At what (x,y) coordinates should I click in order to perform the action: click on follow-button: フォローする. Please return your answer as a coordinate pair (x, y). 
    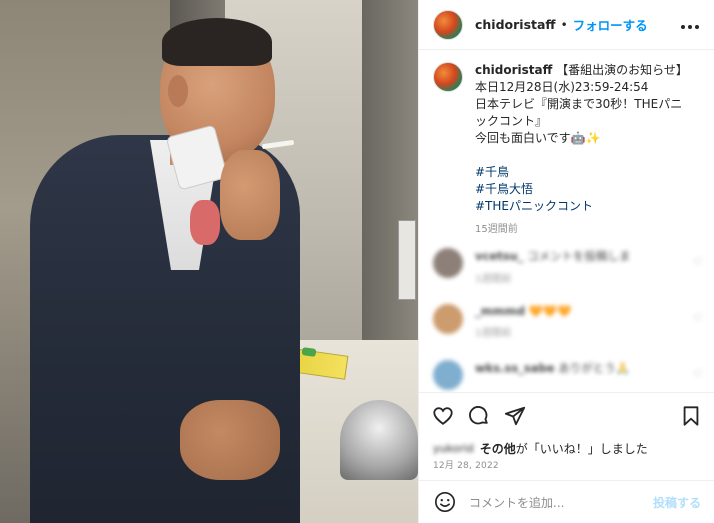
    Looking at the image, I should click on (610, 24).